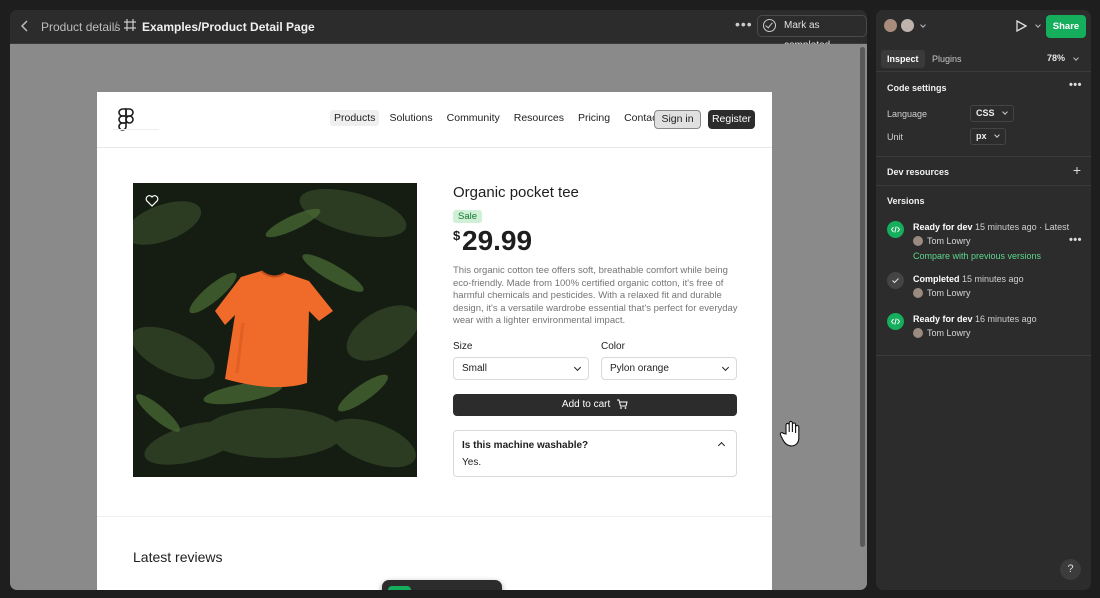 The image size is (1100, 598). Describe the element at coordinates (1070, 569) in the screenshot. I see `help-button: ?` at that location.